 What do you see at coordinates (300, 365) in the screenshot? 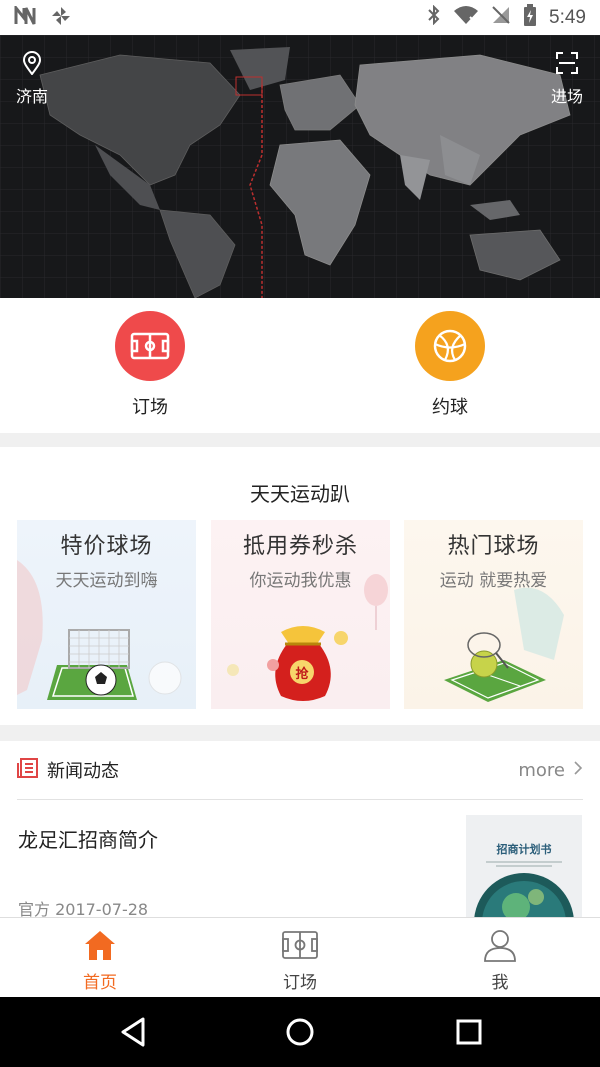
I see `quick-actions: 订场 约球` at bounding box center [300, 365].